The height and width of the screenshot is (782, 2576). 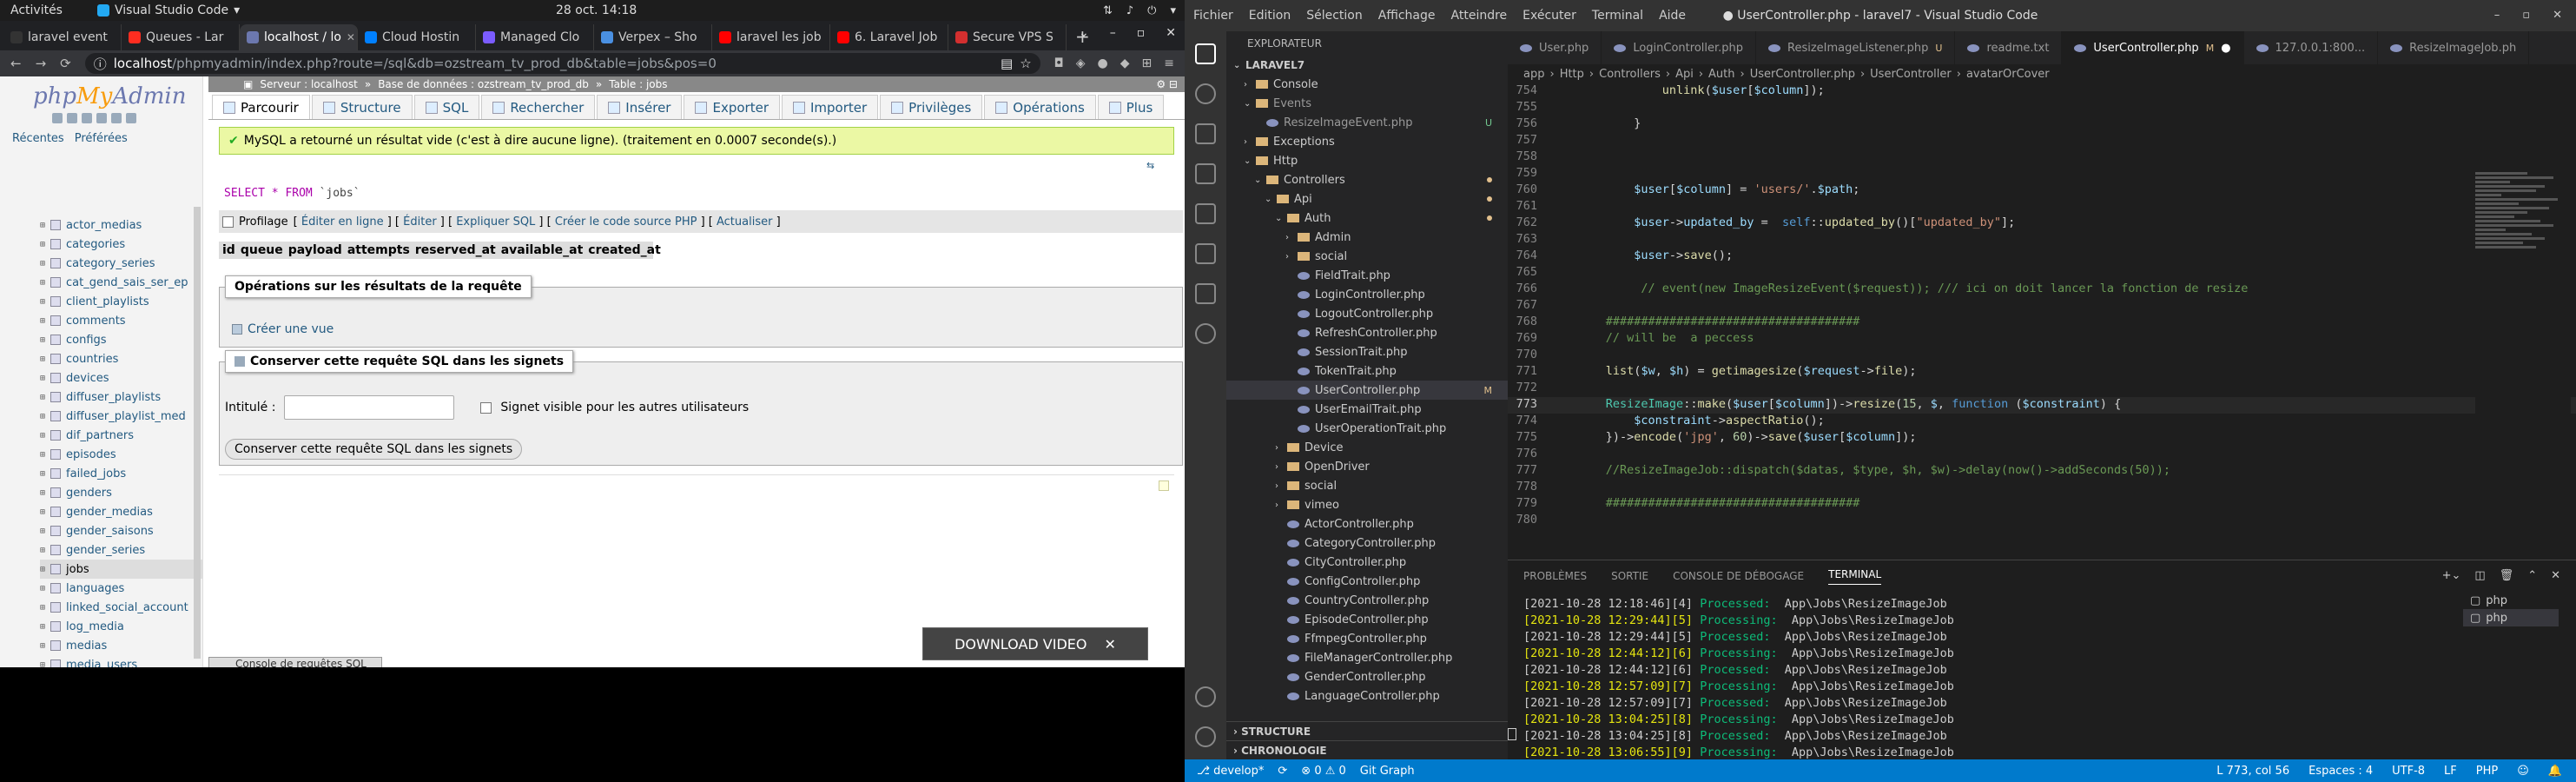 I want to click on git-graph-icon, so click(x=1205, y=333).